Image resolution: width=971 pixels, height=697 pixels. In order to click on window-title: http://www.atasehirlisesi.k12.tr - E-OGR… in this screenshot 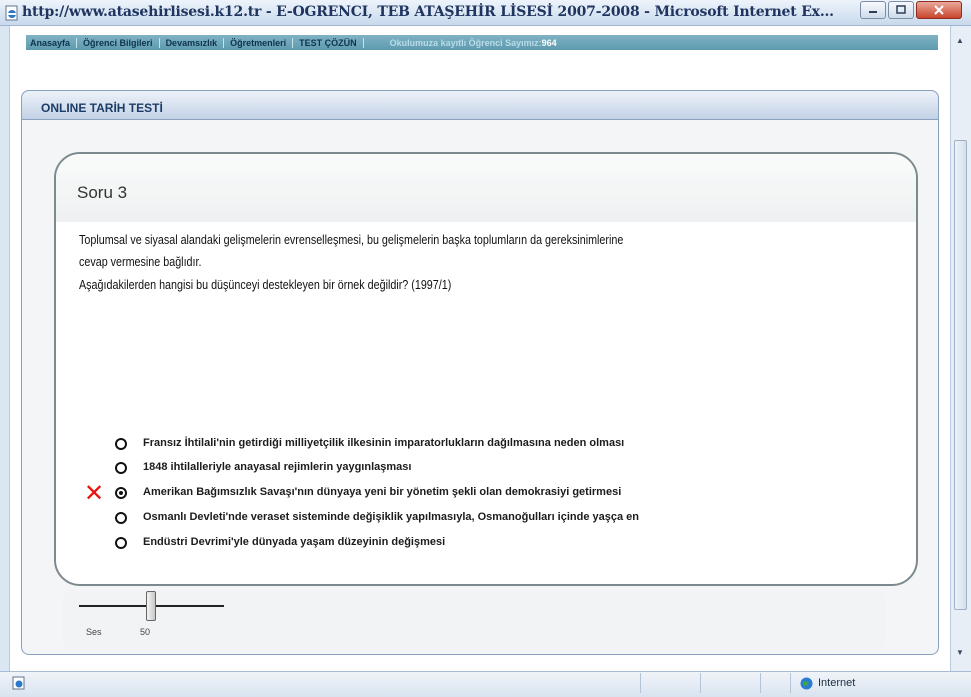, I will do `click(428, 12)`.